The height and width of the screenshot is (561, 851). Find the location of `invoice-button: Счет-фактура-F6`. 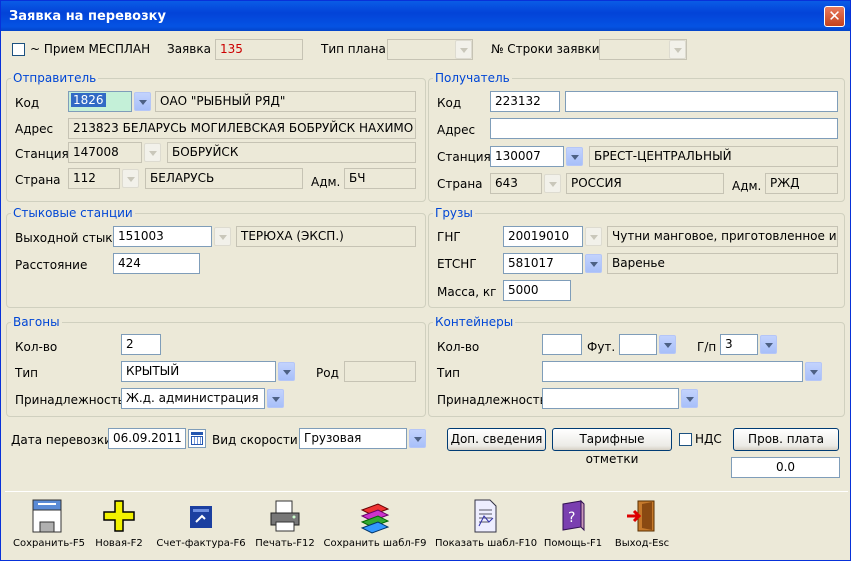

invoice-button: Счет-фактура-F6 is located at coordinates (201, 523).